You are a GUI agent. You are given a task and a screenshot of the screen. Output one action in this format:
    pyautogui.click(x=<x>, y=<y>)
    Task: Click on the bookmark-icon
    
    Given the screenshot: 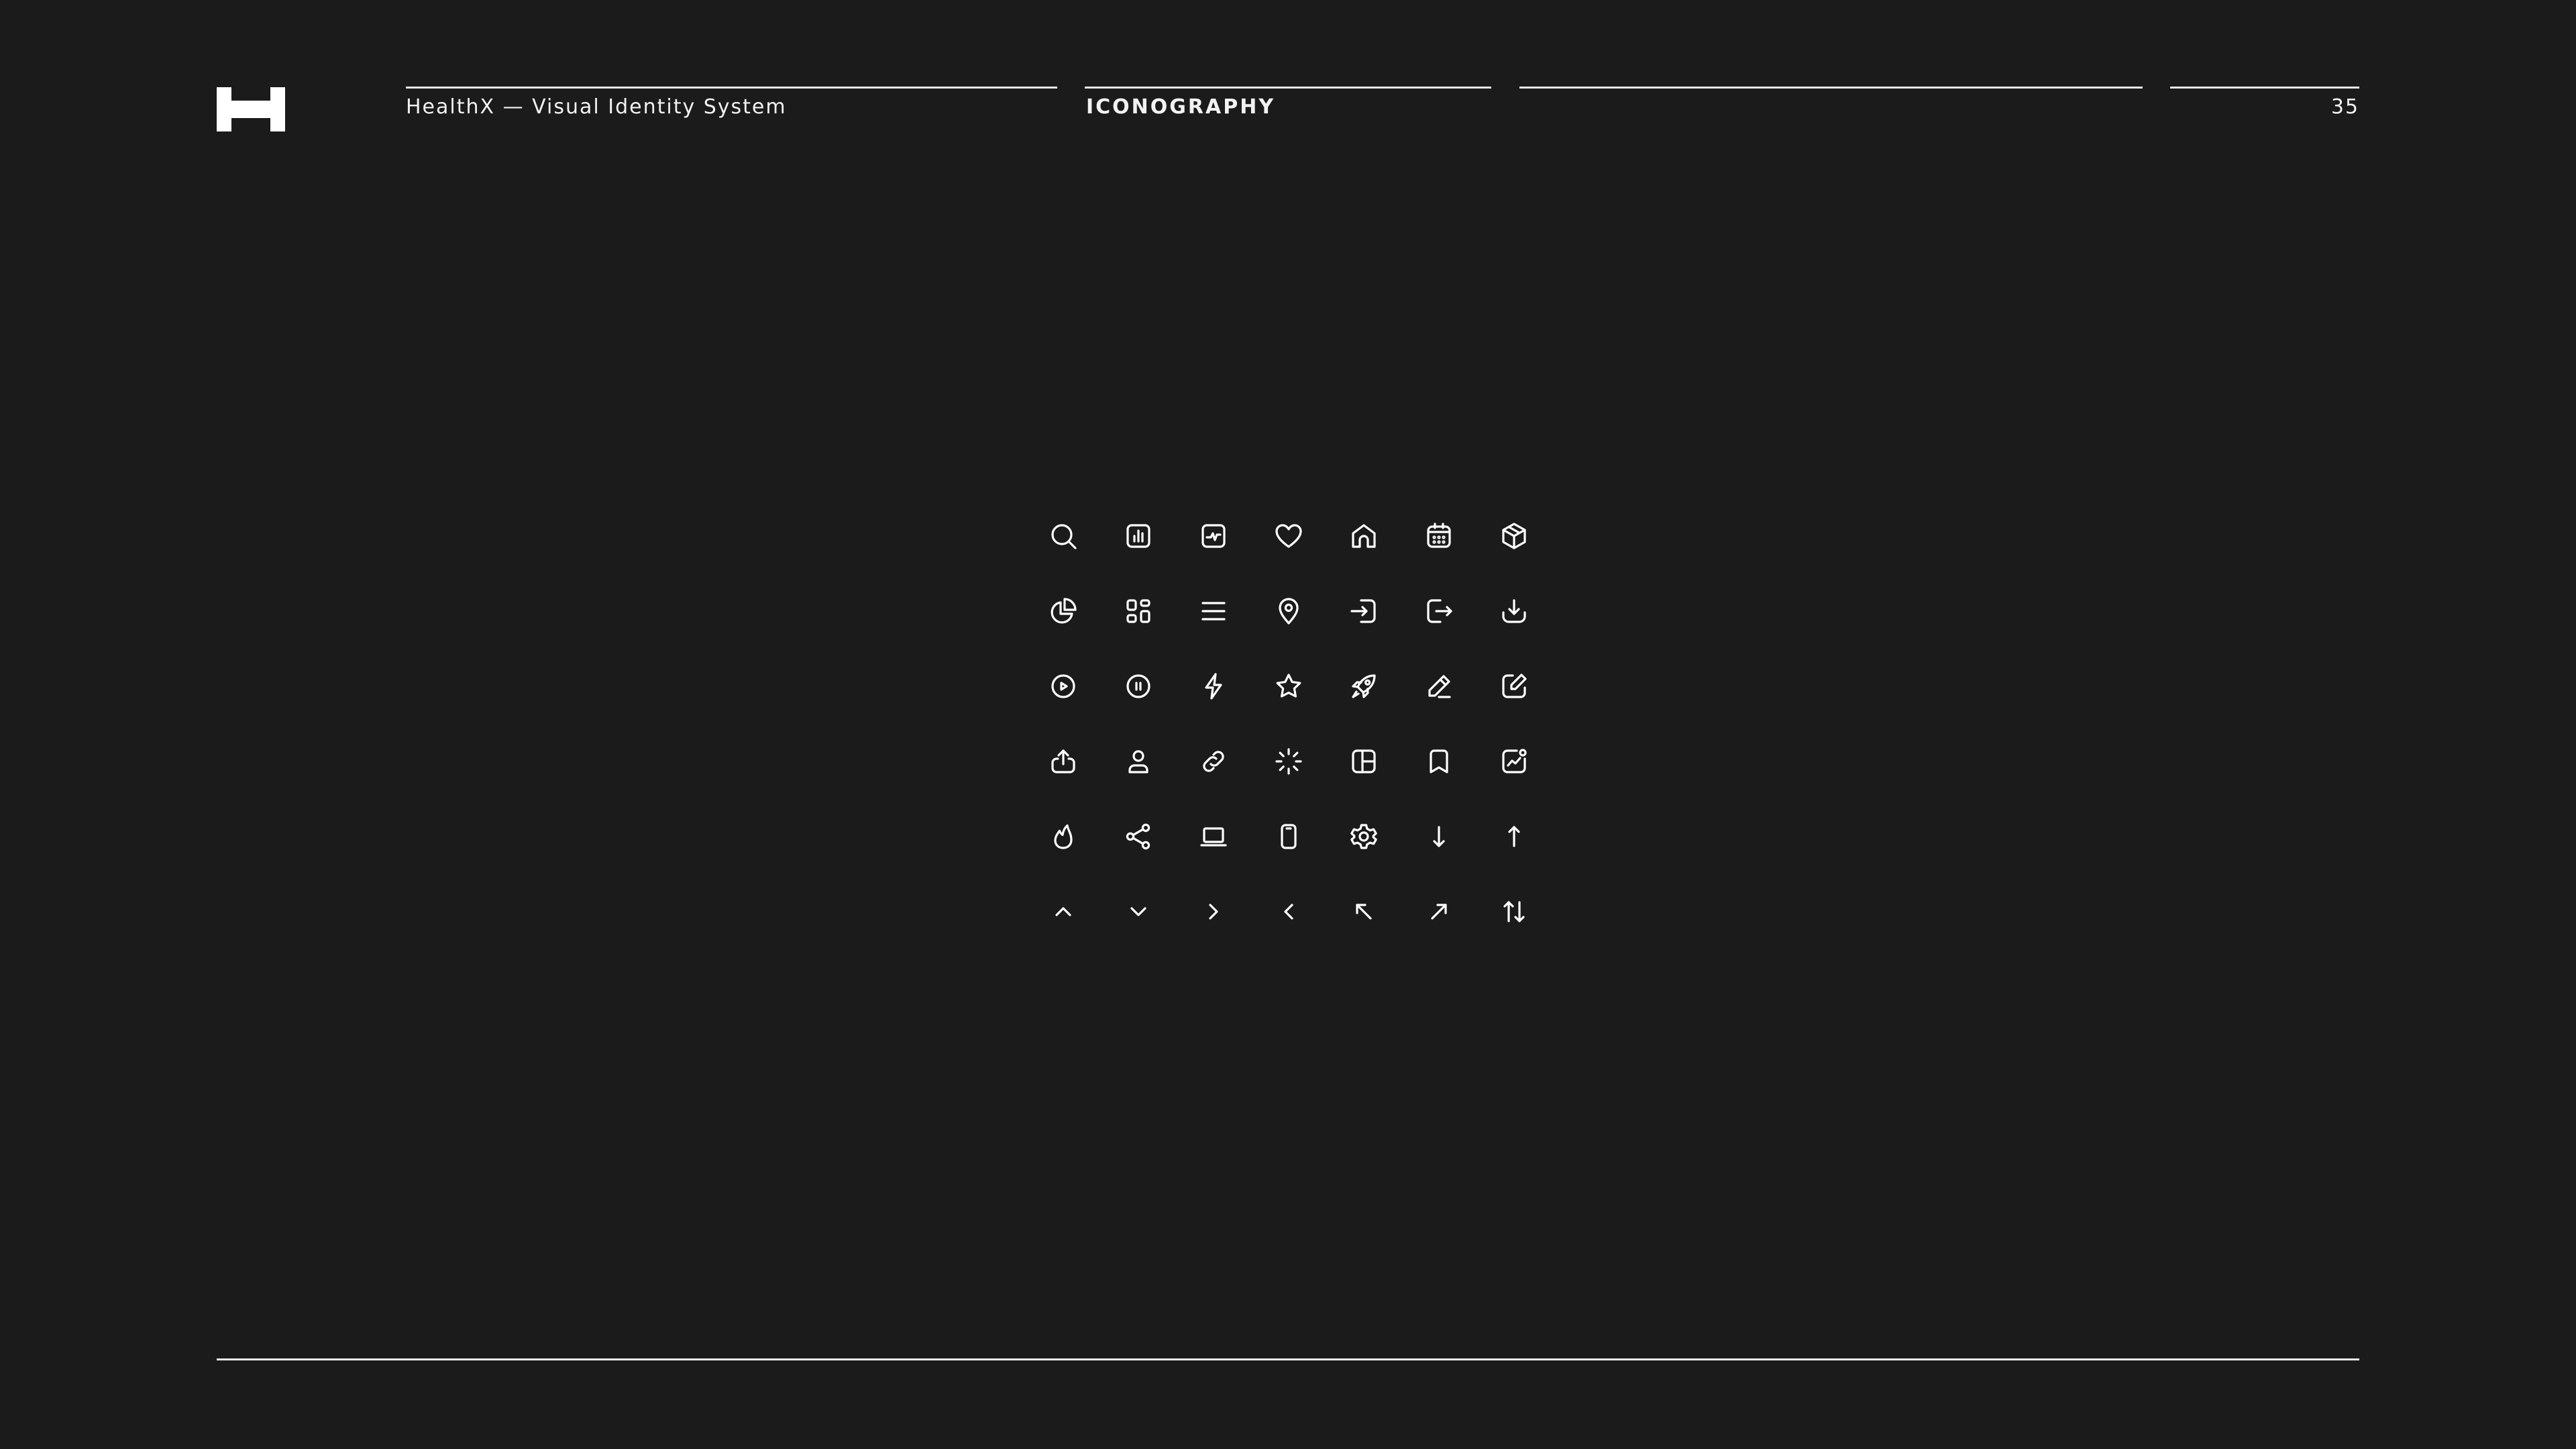 What is the action you would take?
    pyautogui.click(x=1439, y=761)
    